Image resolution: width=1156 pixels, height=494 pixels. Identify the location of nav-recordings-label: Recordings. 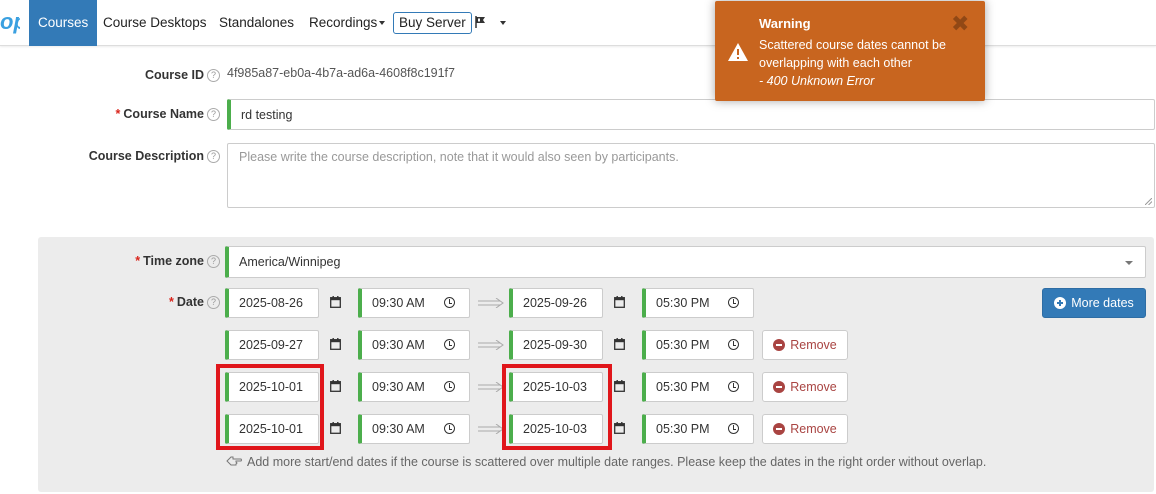
(343, 22).